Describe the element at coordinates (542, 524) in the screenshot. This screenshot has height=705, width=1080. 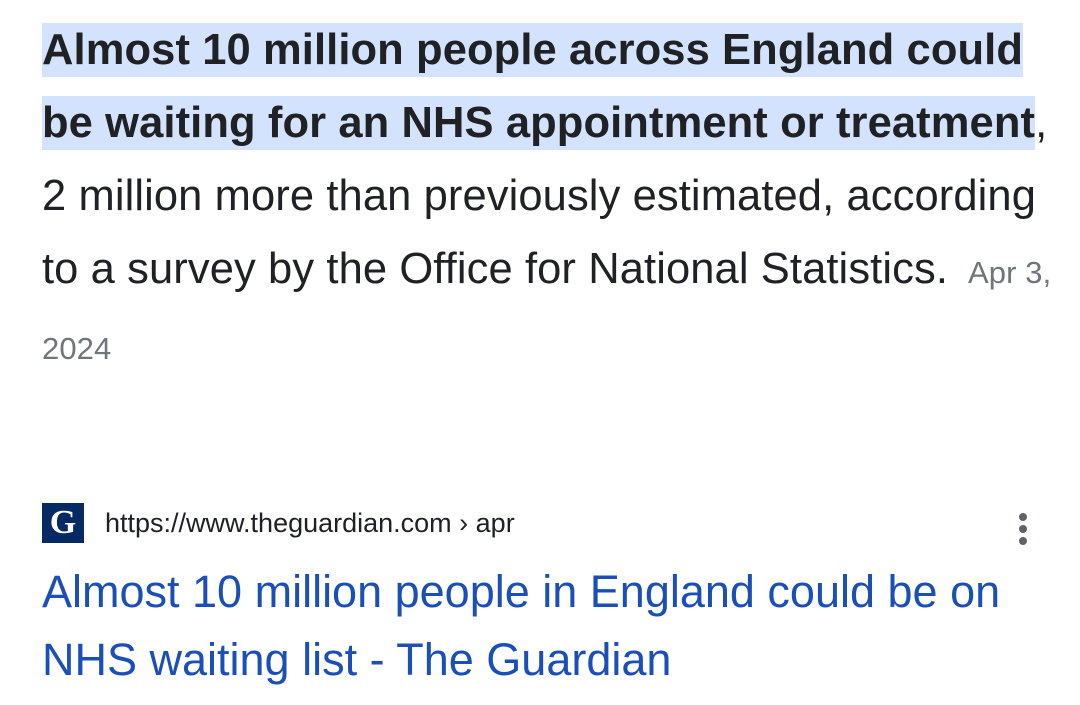
I see `source-row: G https://www.theguardian.com › apr` at that location.